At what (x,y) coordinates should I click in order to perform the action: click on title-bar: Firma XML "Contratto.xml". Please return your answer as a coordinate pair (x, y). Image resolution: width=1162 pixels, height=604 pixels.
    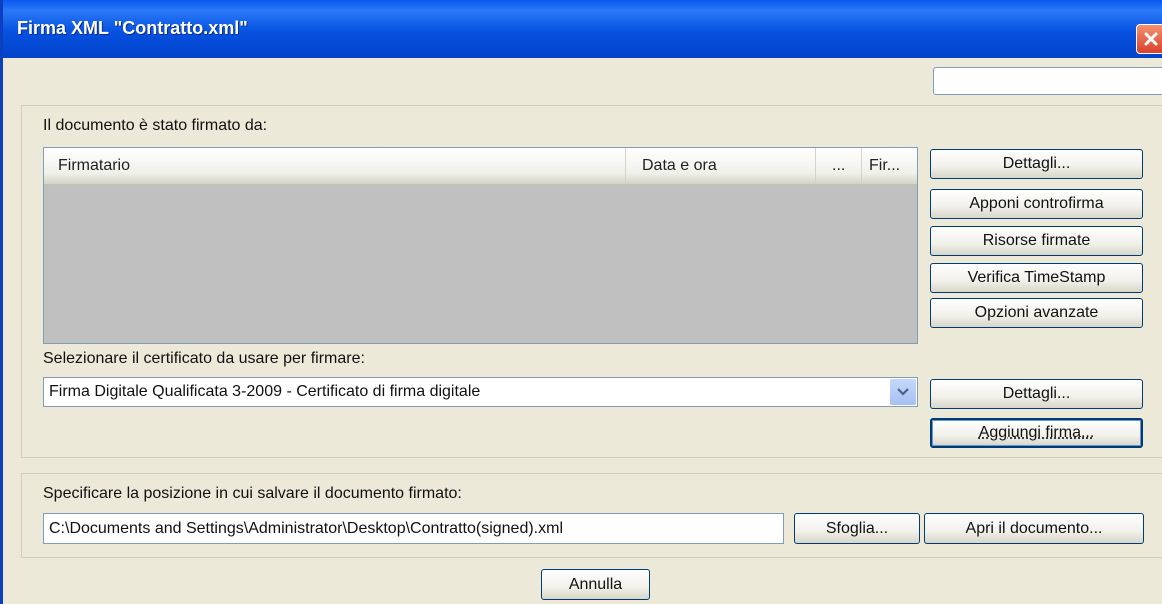
    Looking at the image, I should click on (582, 29).